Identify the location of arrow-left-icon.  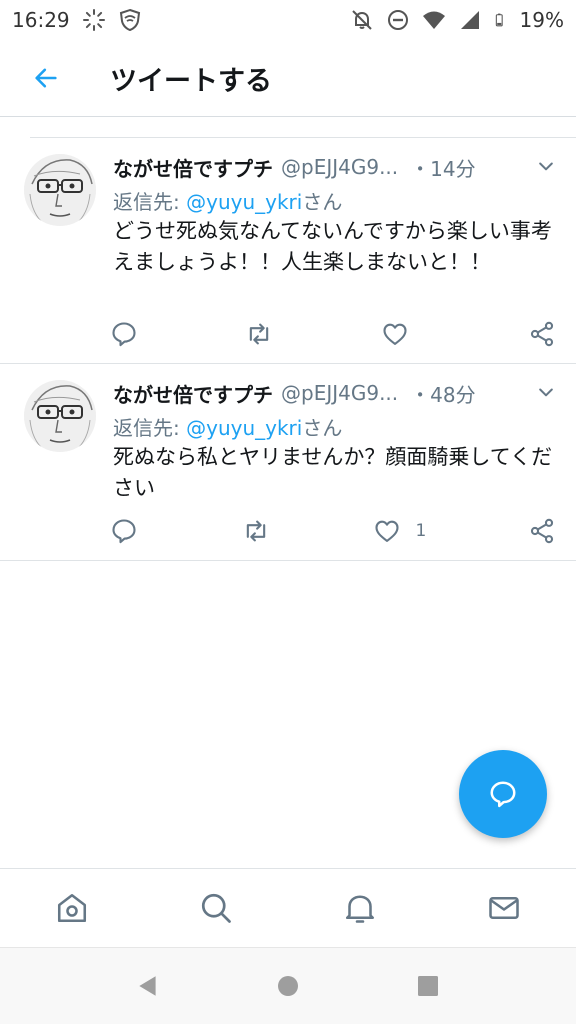
(46, 78).